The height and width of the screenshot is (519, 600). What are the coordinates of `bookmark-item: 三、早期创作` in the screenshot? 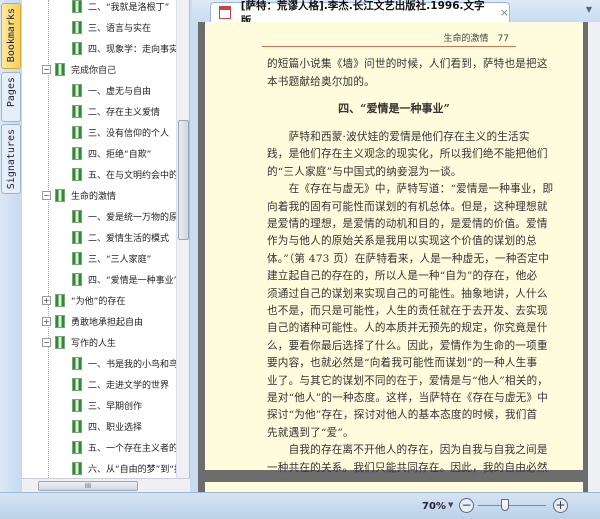 It's located at (107, 405).